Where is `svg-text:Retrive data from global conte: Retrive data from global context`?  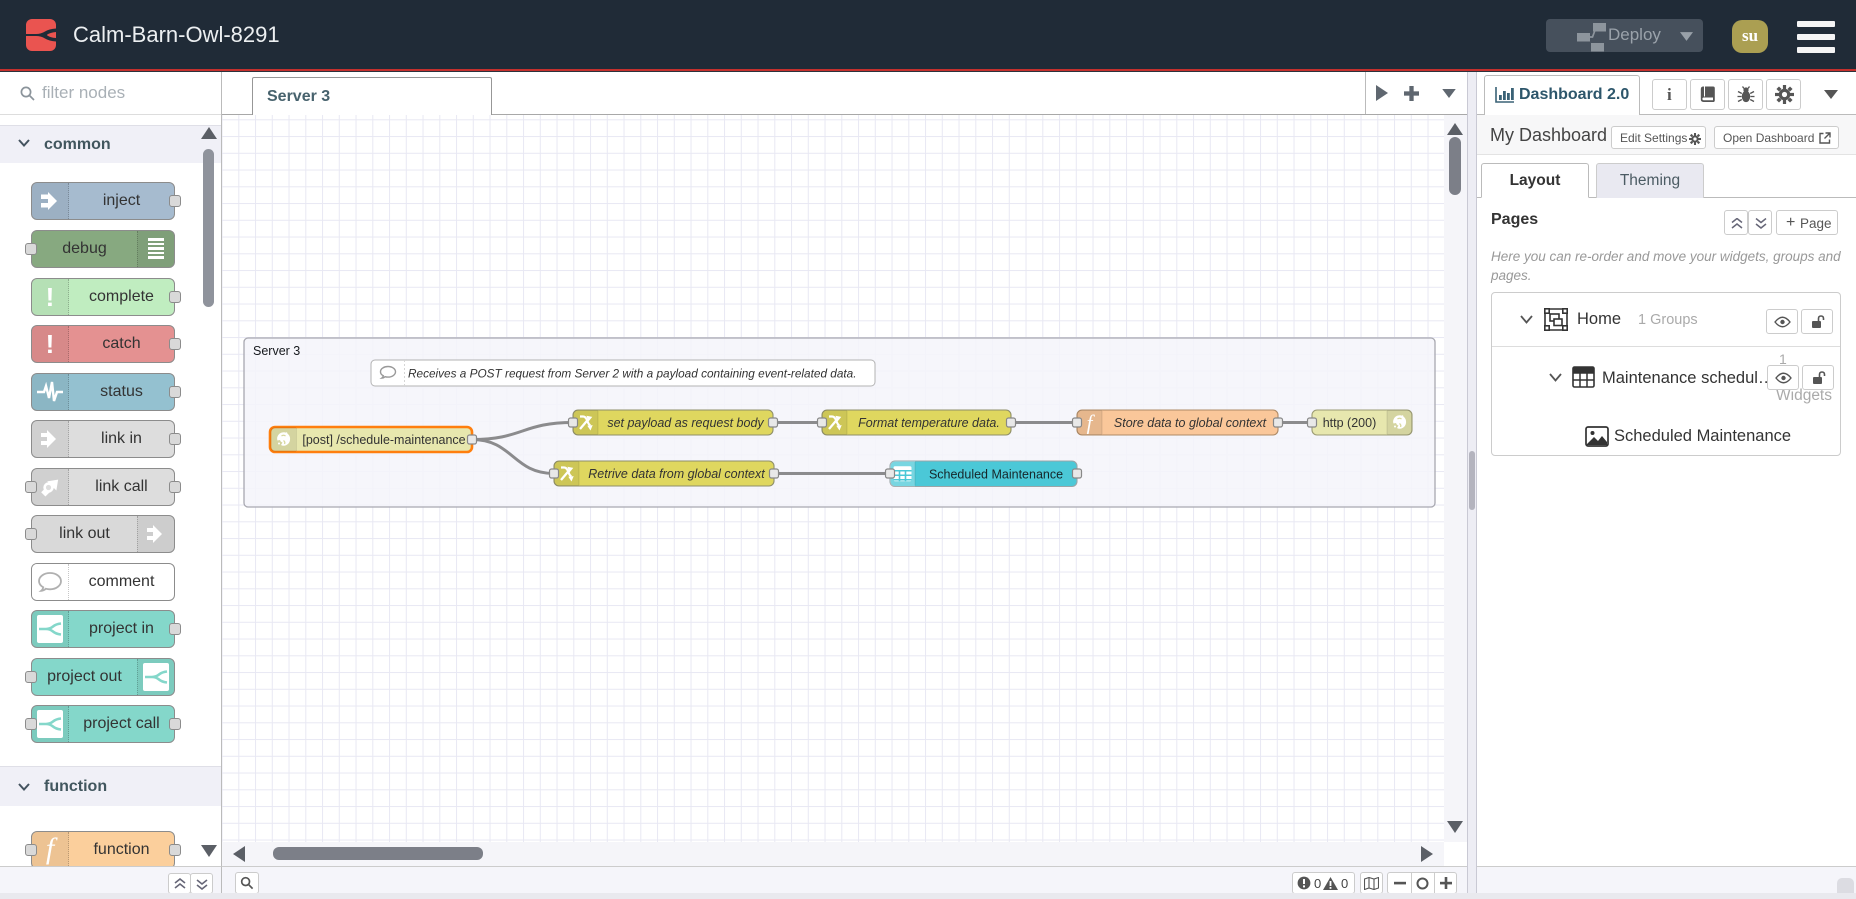
svg-text:Retrive data from global conte: Retrive data from global context is located at coordinates (676, 474).